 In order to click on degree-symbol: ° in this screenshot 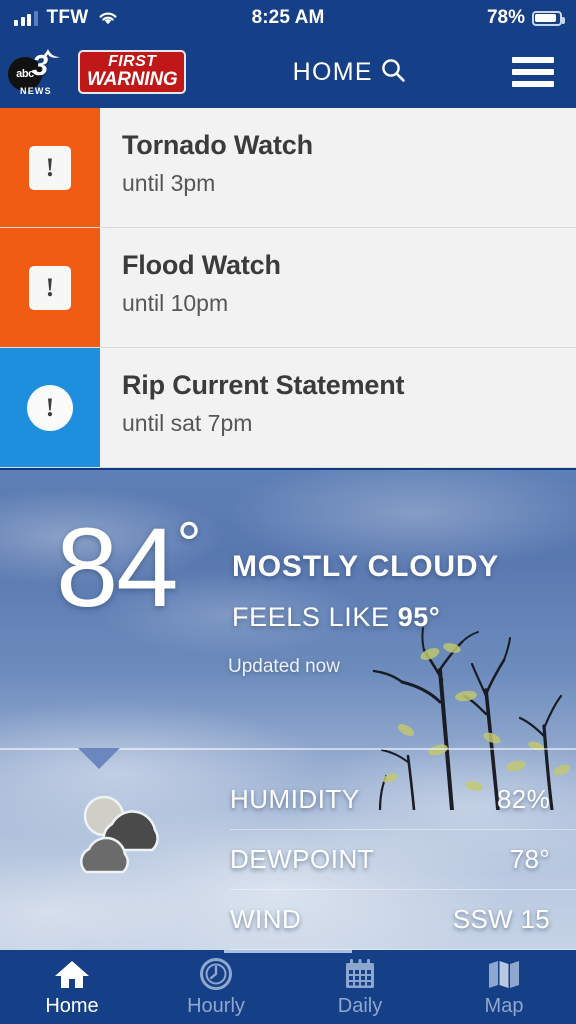, I will do `click(189, 544)`.